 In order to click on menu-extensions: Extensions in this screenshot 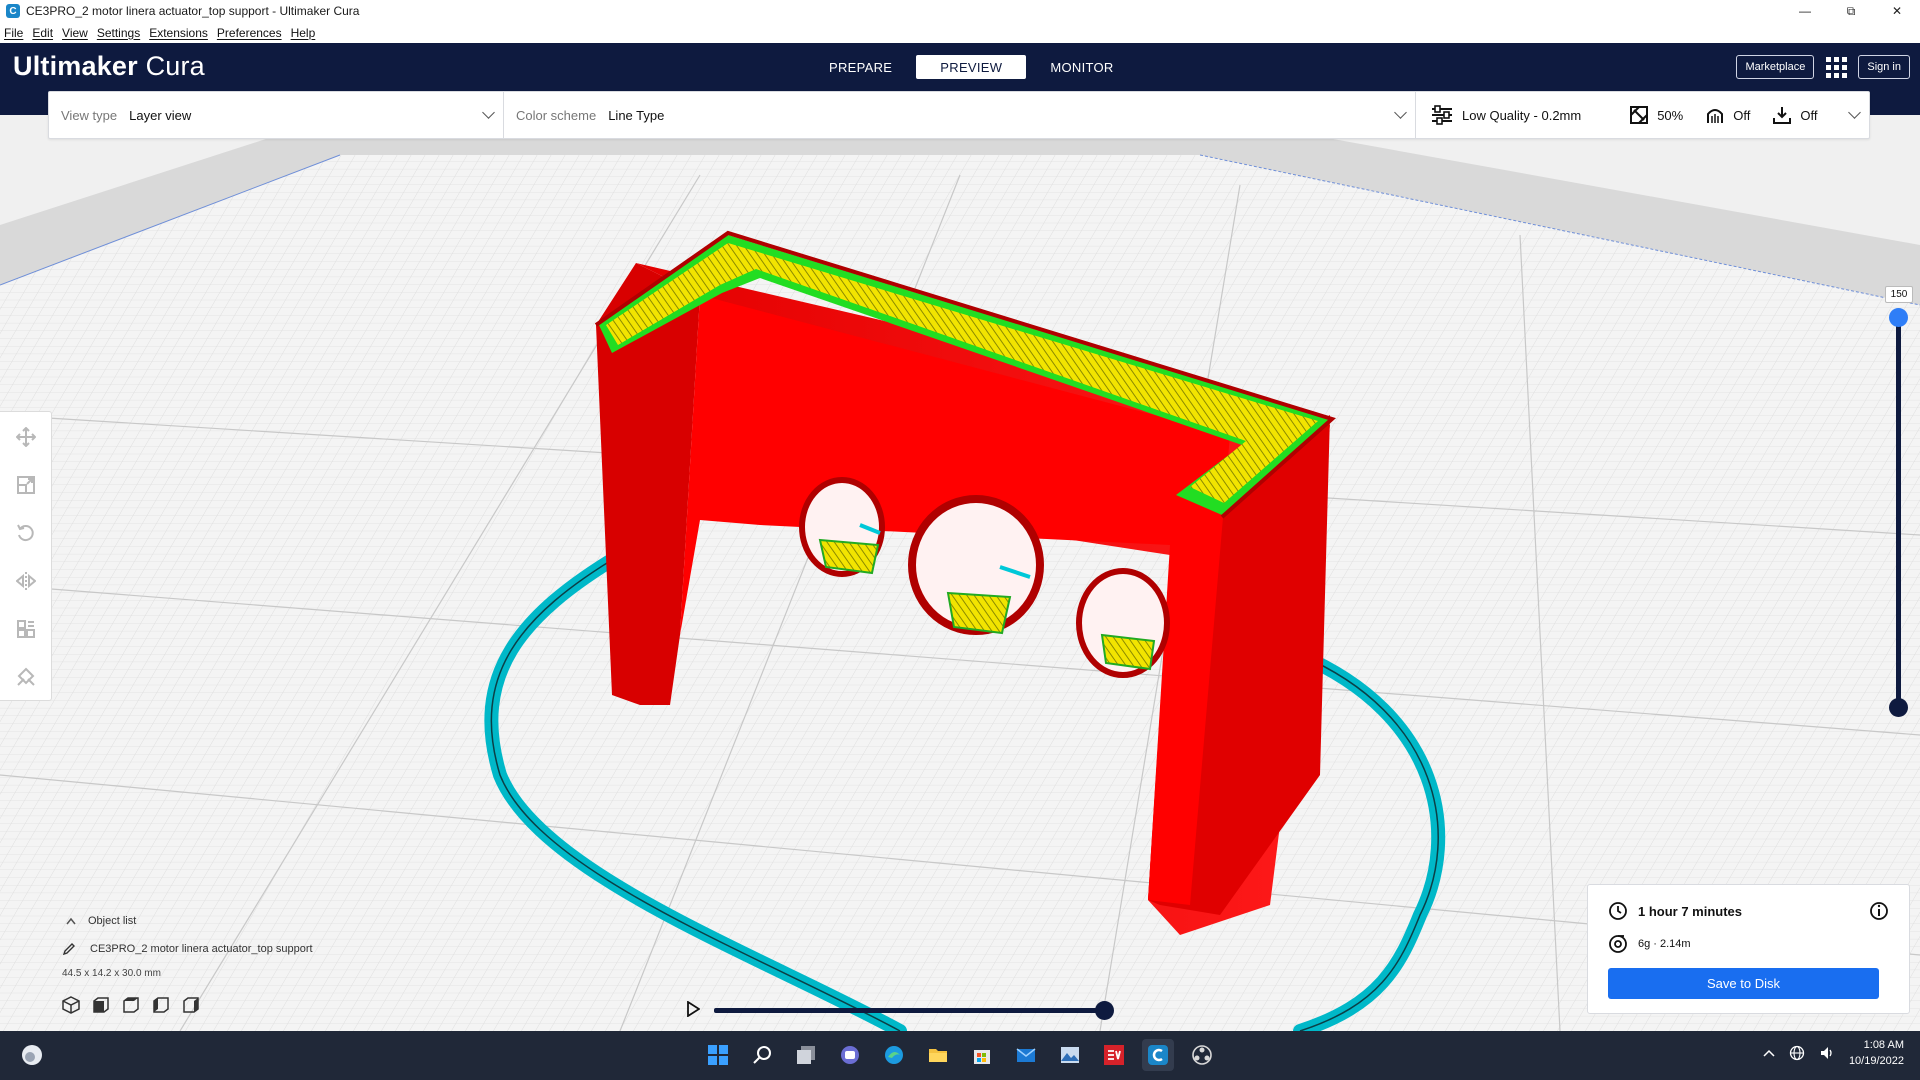, I will do `click(179, 33)`.